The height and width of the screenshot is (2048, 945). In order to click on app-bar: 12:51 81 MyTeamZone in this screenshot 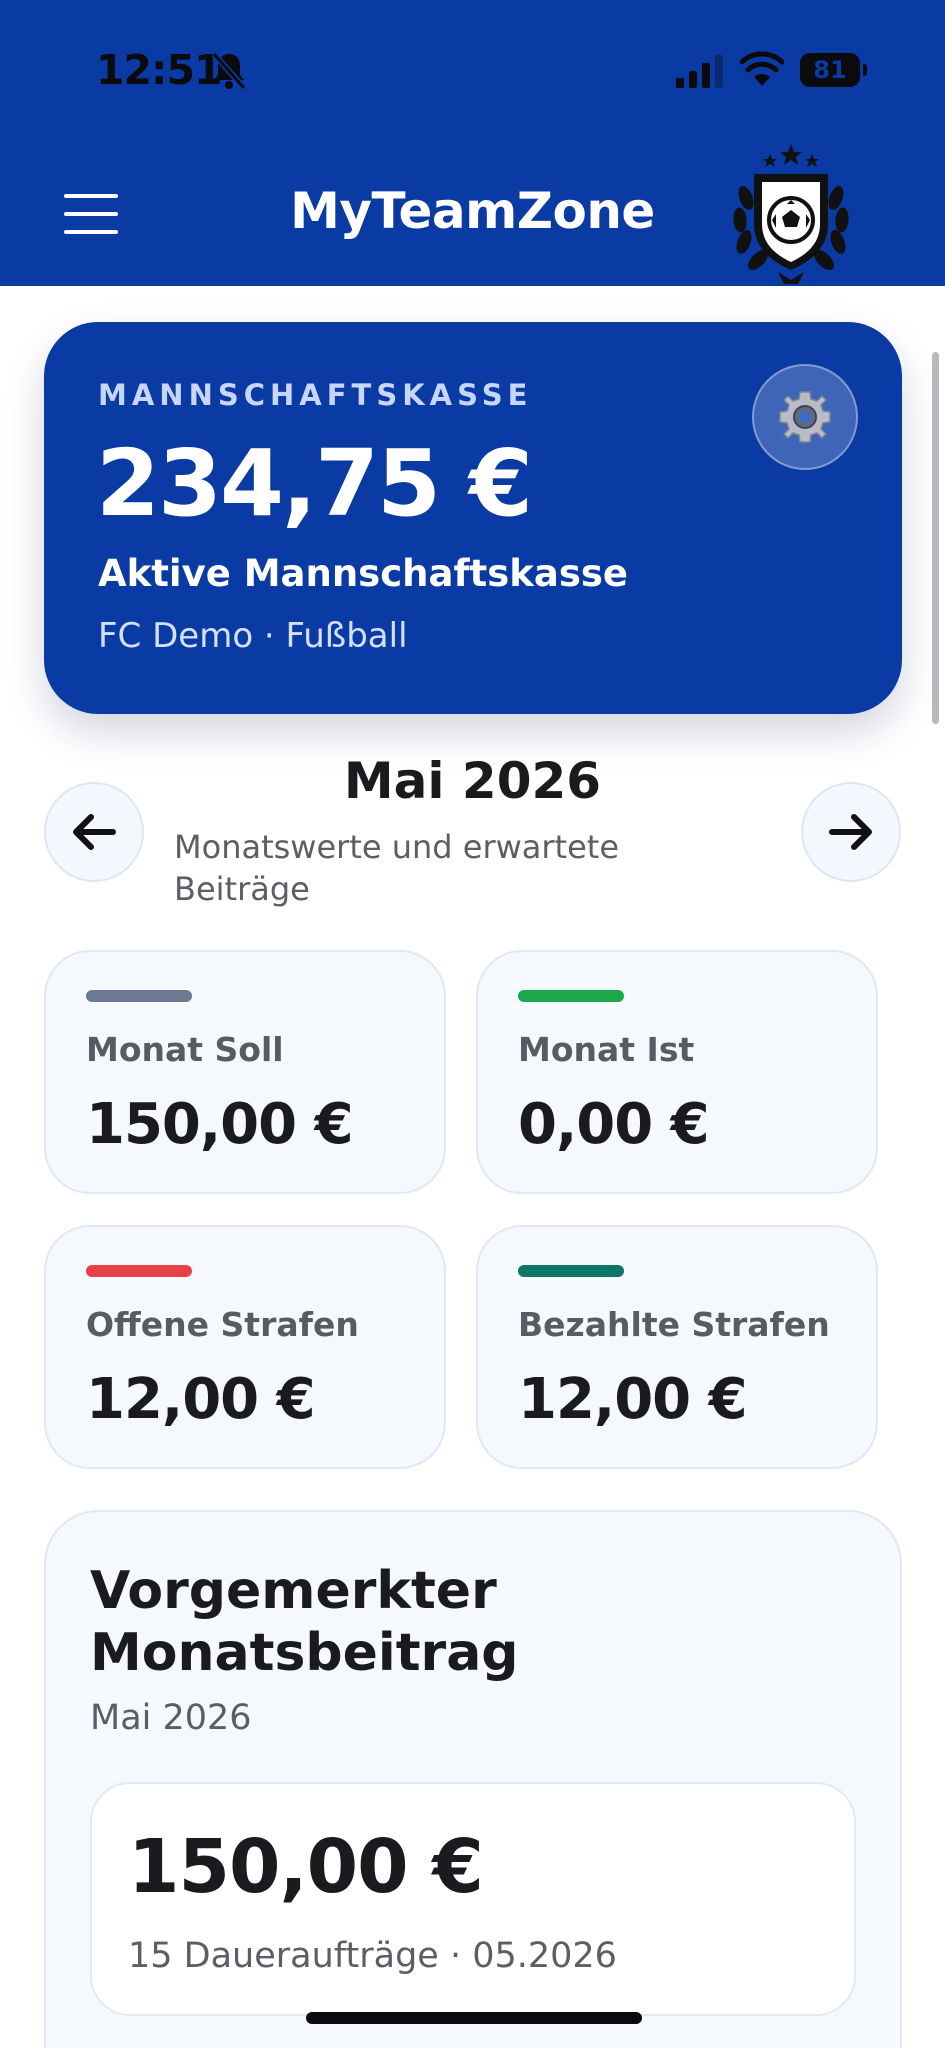, I will do `click(472, 143)`.